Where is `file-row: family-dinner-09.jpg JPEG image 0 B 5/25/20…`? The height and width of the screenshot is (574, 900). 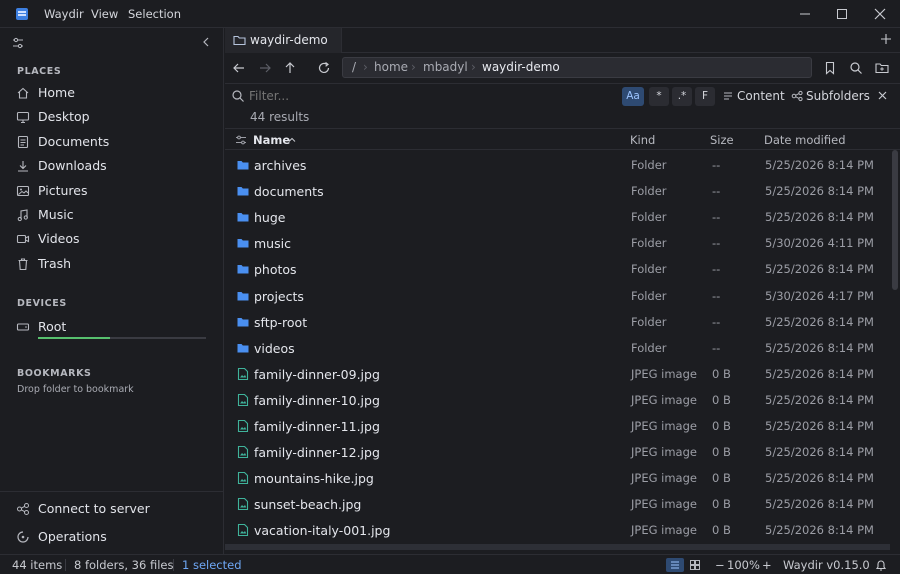
file-row: family-dinner-09.jpg JPEG image 0 B 5/25/20… is located at coordinates (557, 374).